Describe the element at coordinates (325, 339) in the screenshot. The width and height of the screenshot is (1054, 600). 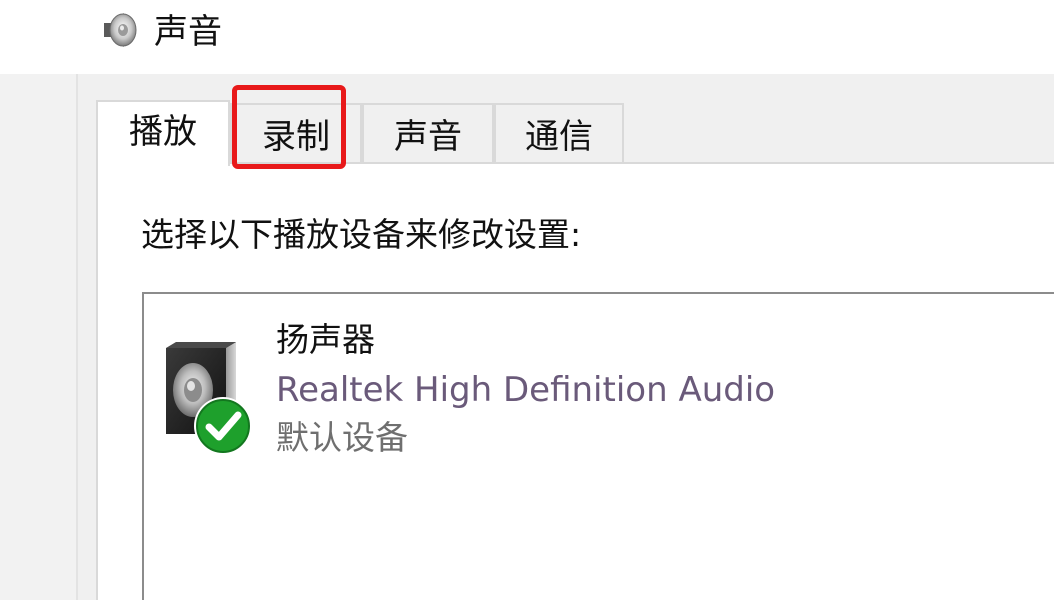
I see `device-name: 扬声器` at that location.